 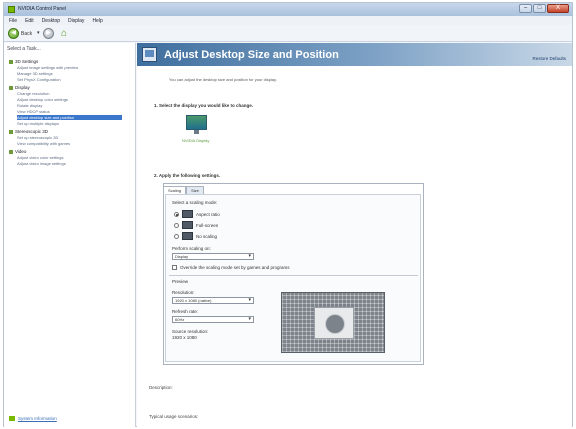 I want to click on tab-size: Size, so click(x=195, y=190).